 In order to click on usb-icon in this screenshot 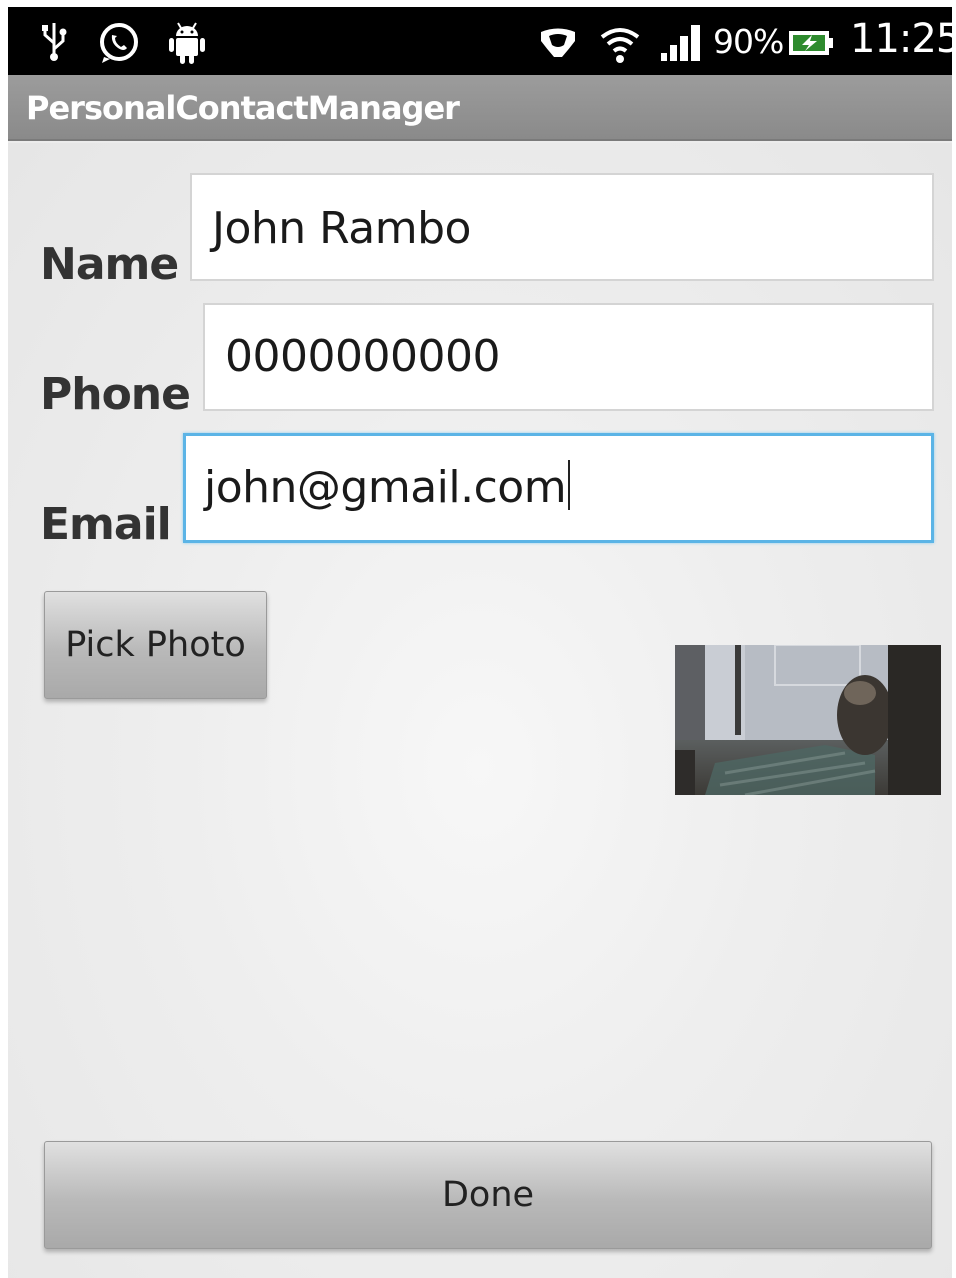, I will do `click(54, 42)`.